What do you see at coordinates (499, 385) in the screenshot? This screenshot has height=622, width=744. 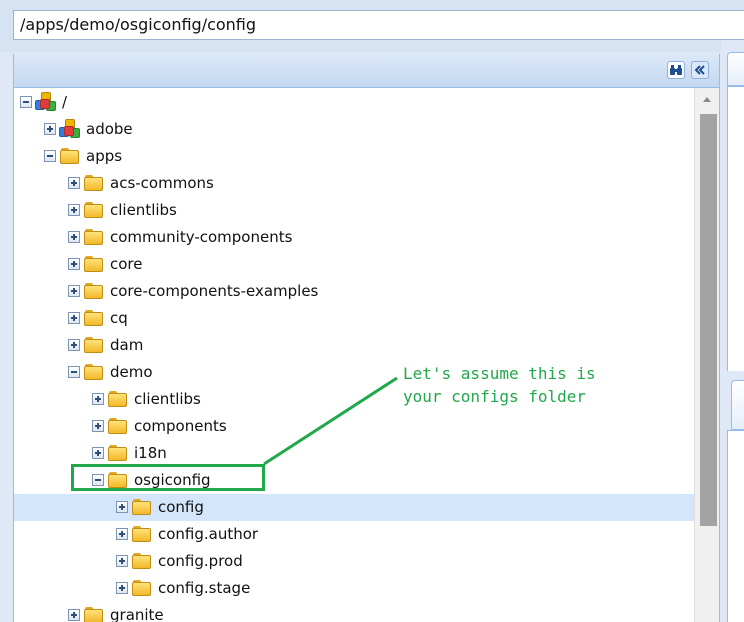 I see `annotation-text: Let's assume this is your configs folder` at bounding box center [499, 385].